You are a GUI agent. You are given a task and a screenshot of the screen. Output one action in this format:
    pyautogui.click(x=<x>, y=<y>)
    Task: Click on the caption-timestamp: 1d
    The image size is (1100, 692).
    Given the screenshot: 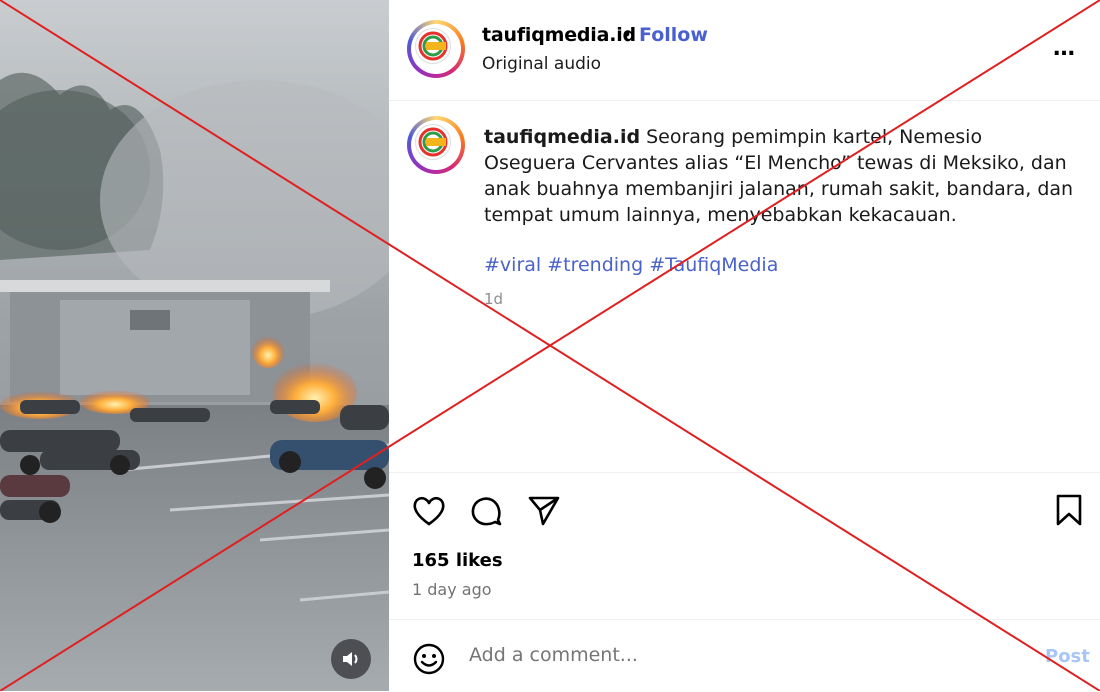 What is the action you would take?
    pyautogui.click(x=494, y=299)
    